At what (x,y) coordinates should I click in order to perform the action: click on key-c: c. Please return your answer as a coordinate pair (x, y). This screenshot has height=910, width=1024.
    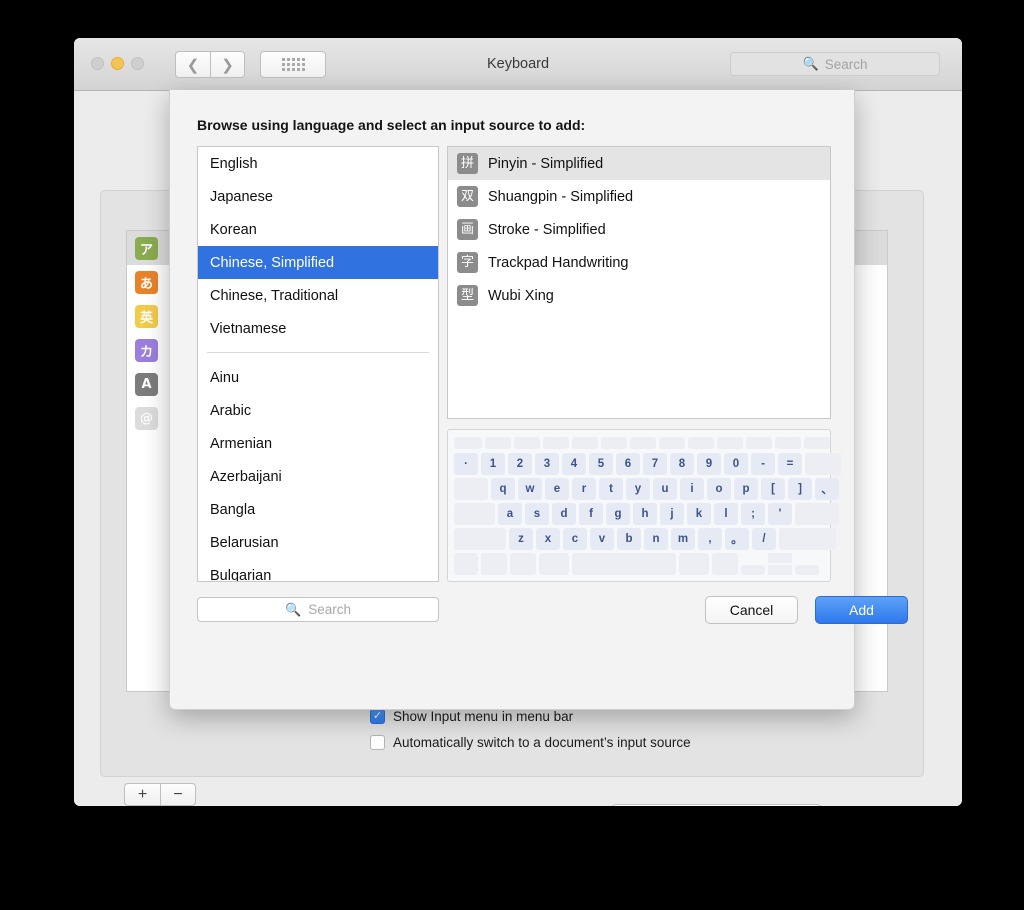
    Looking at the image, I should click on (575, 539).